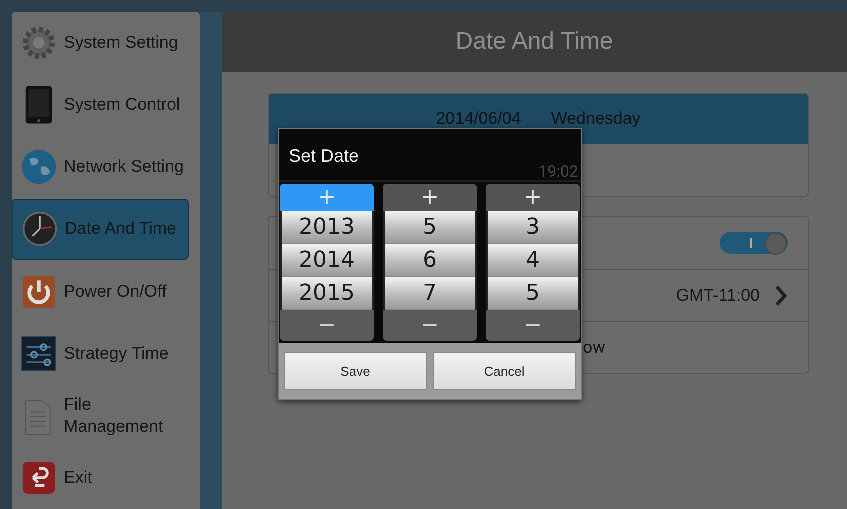 This screenshot has width=847, height=509. I want to click on sidebar-item: Power On/Off, so click(106, 291).